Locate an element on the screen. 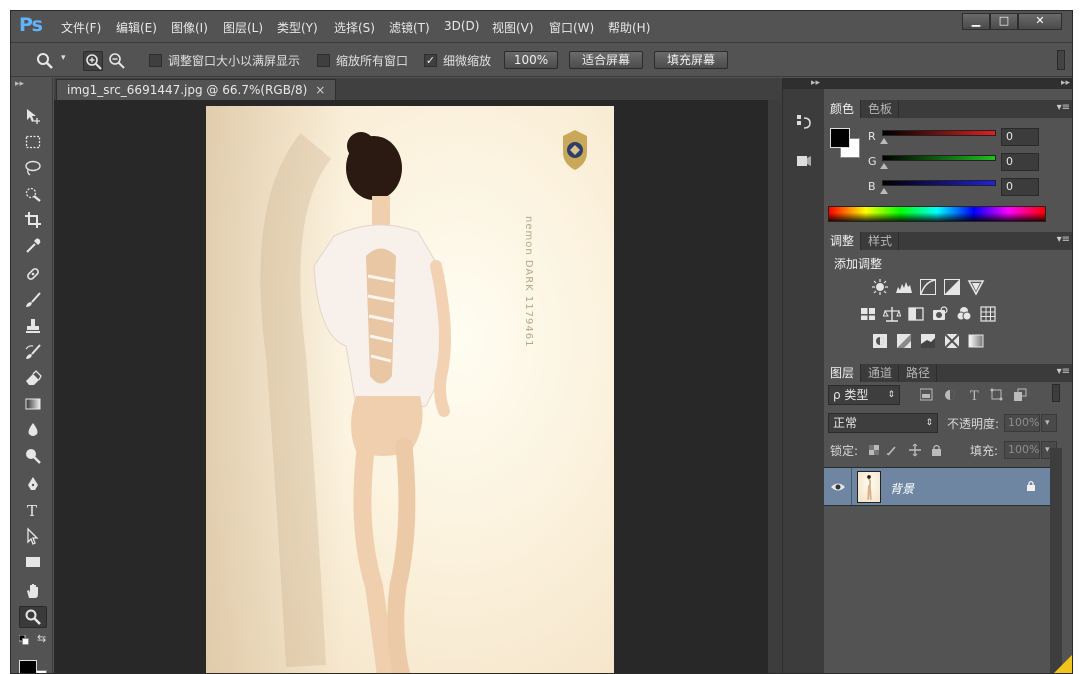 The width and height of the screenshot is (1081, 674). canvas-vertical-scrollbar is located at coordinates (775, 386).